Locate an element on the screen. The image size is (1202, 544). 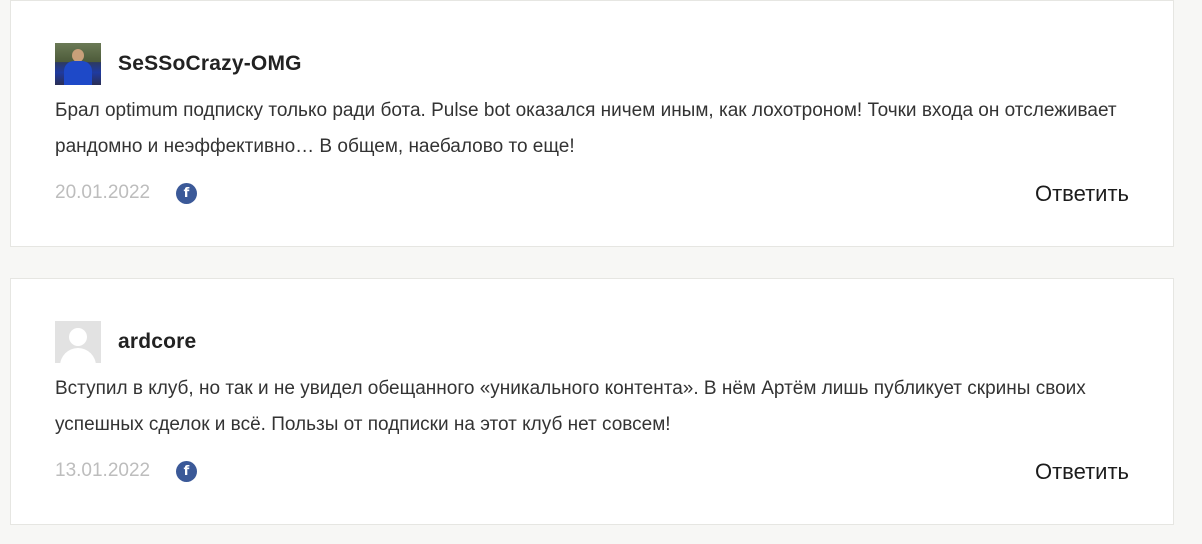
comment-header: SeSSoCrazy-OMG is located at coordinates (178, 64).